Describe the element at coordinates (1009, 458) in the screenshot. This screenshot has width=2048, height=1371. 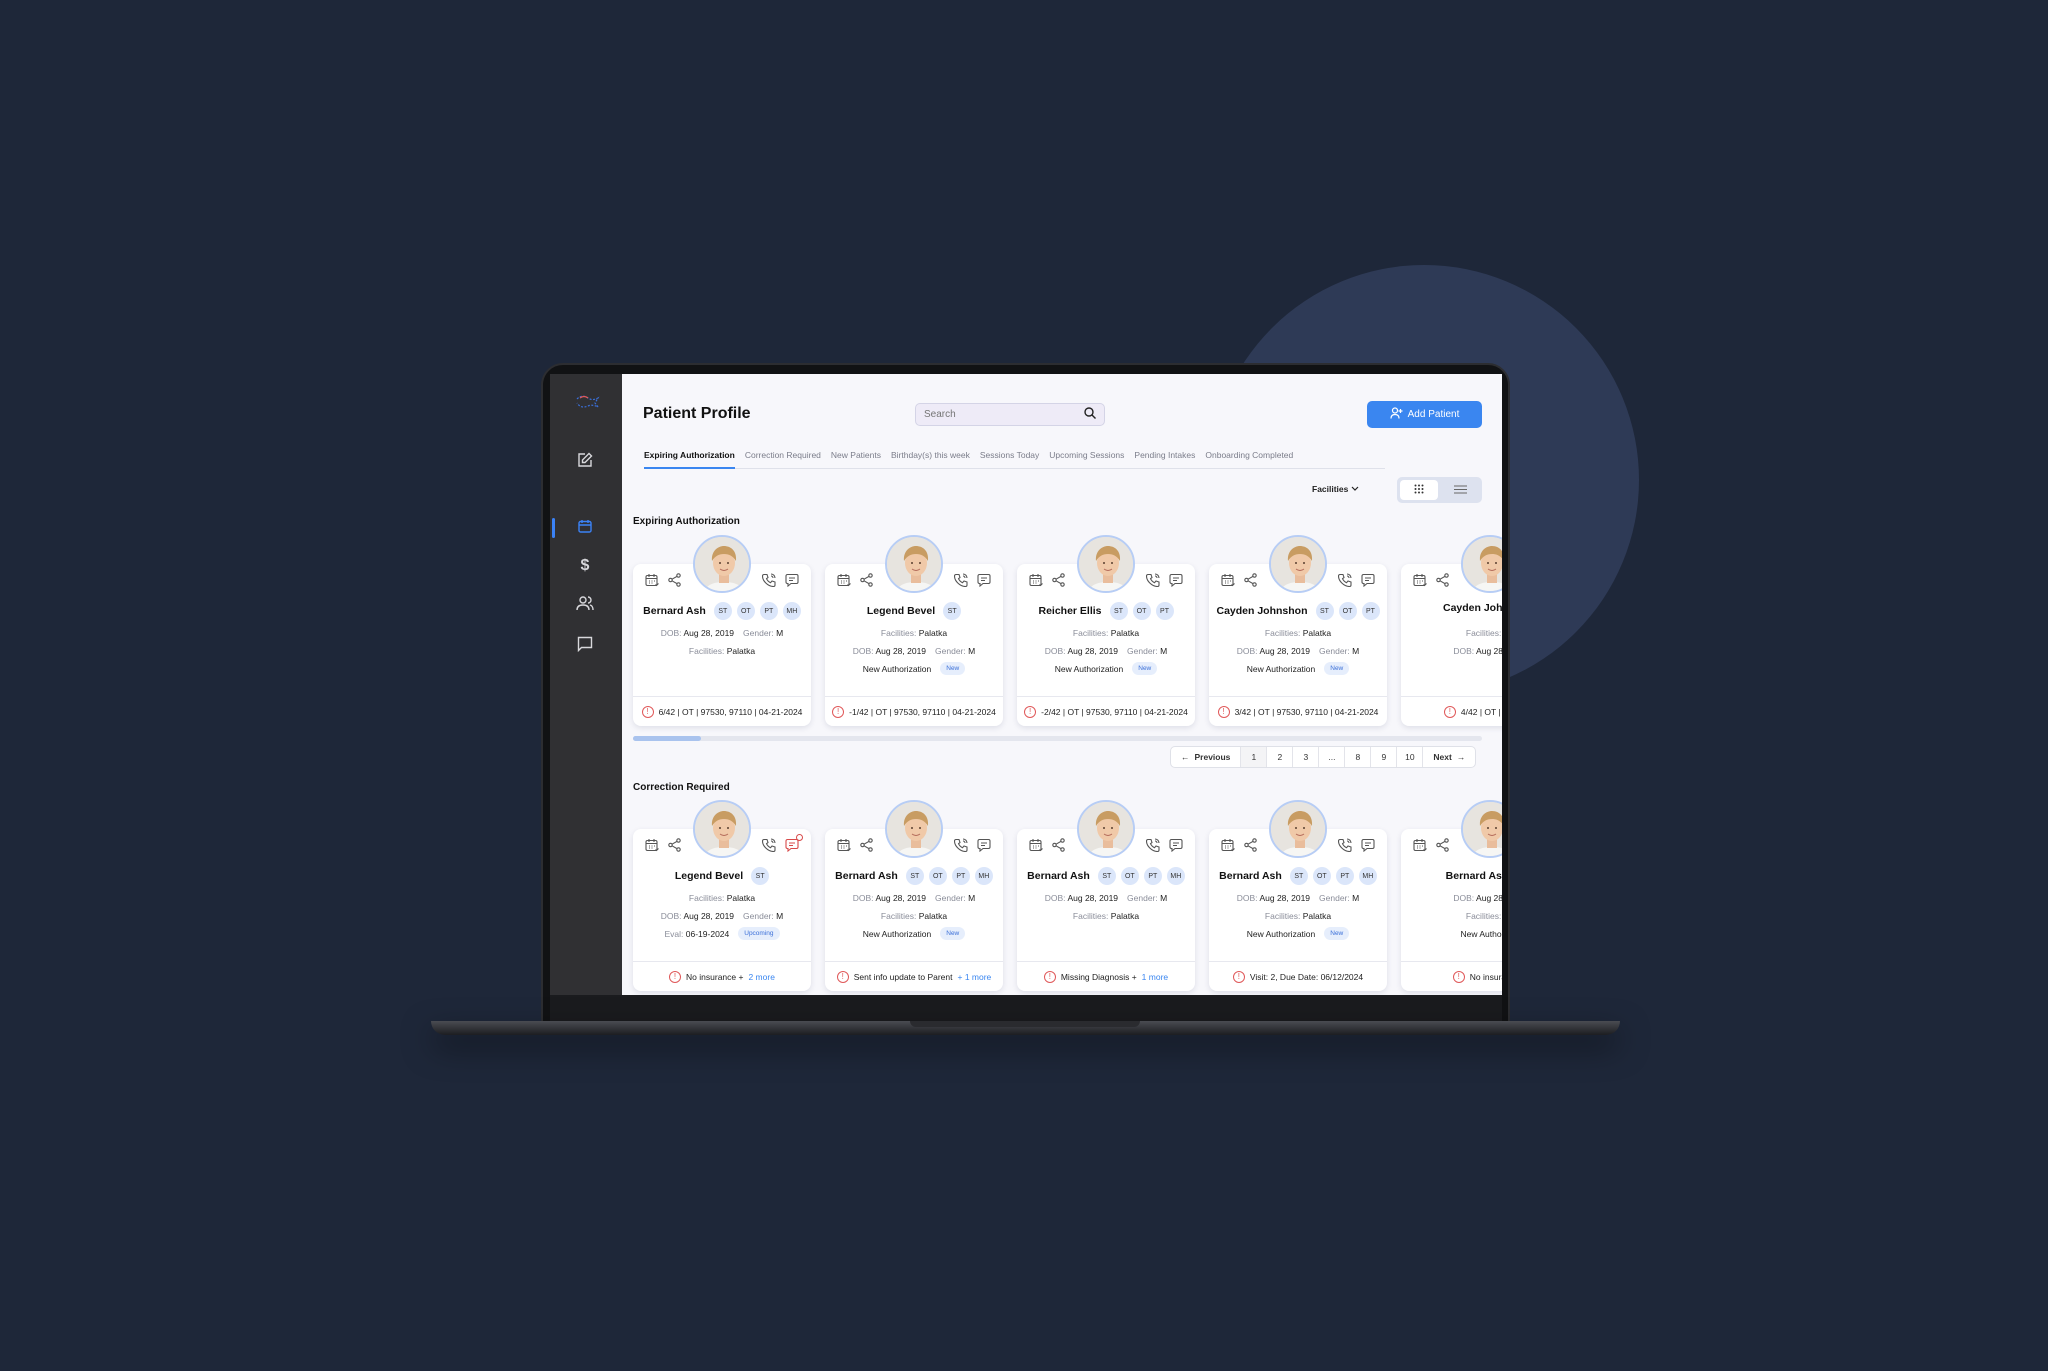
I see `tab-sessions-today: Sessions Today` at that location.